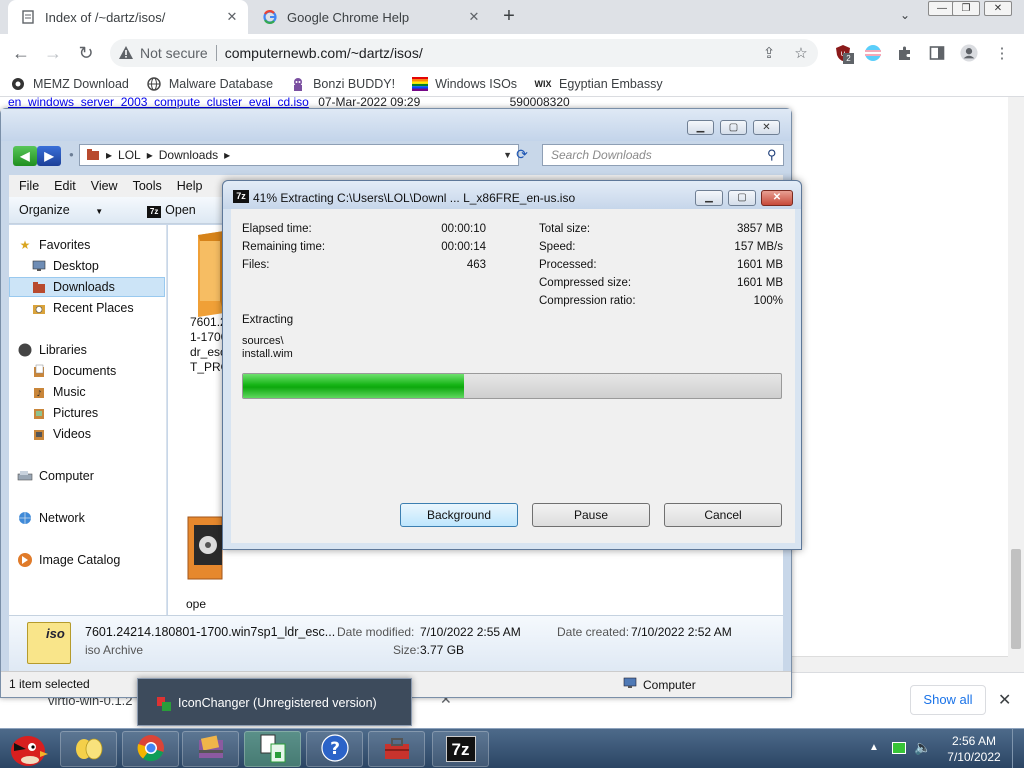 The image size is (1024, 768). I want to click on taskbar-chrome-button, so click(150, 749).